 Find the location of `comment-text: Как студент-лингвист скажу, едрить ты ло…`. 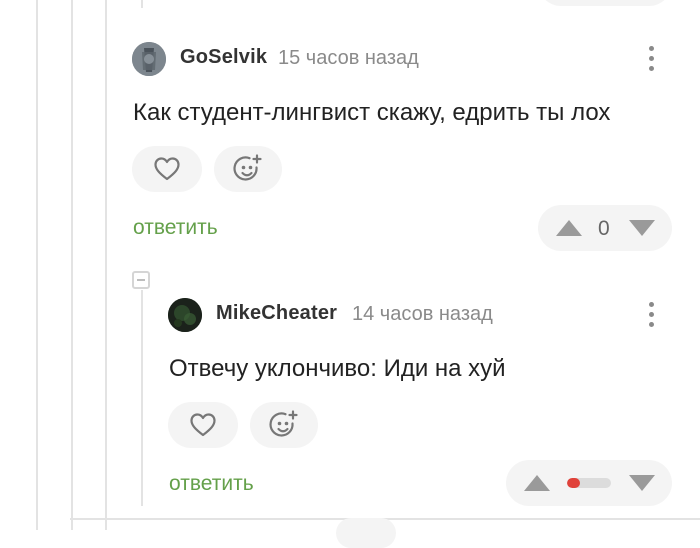

comment-text: Как студент-лингвист скажу, едрить ты ло… is located at coordinates (372, 112).